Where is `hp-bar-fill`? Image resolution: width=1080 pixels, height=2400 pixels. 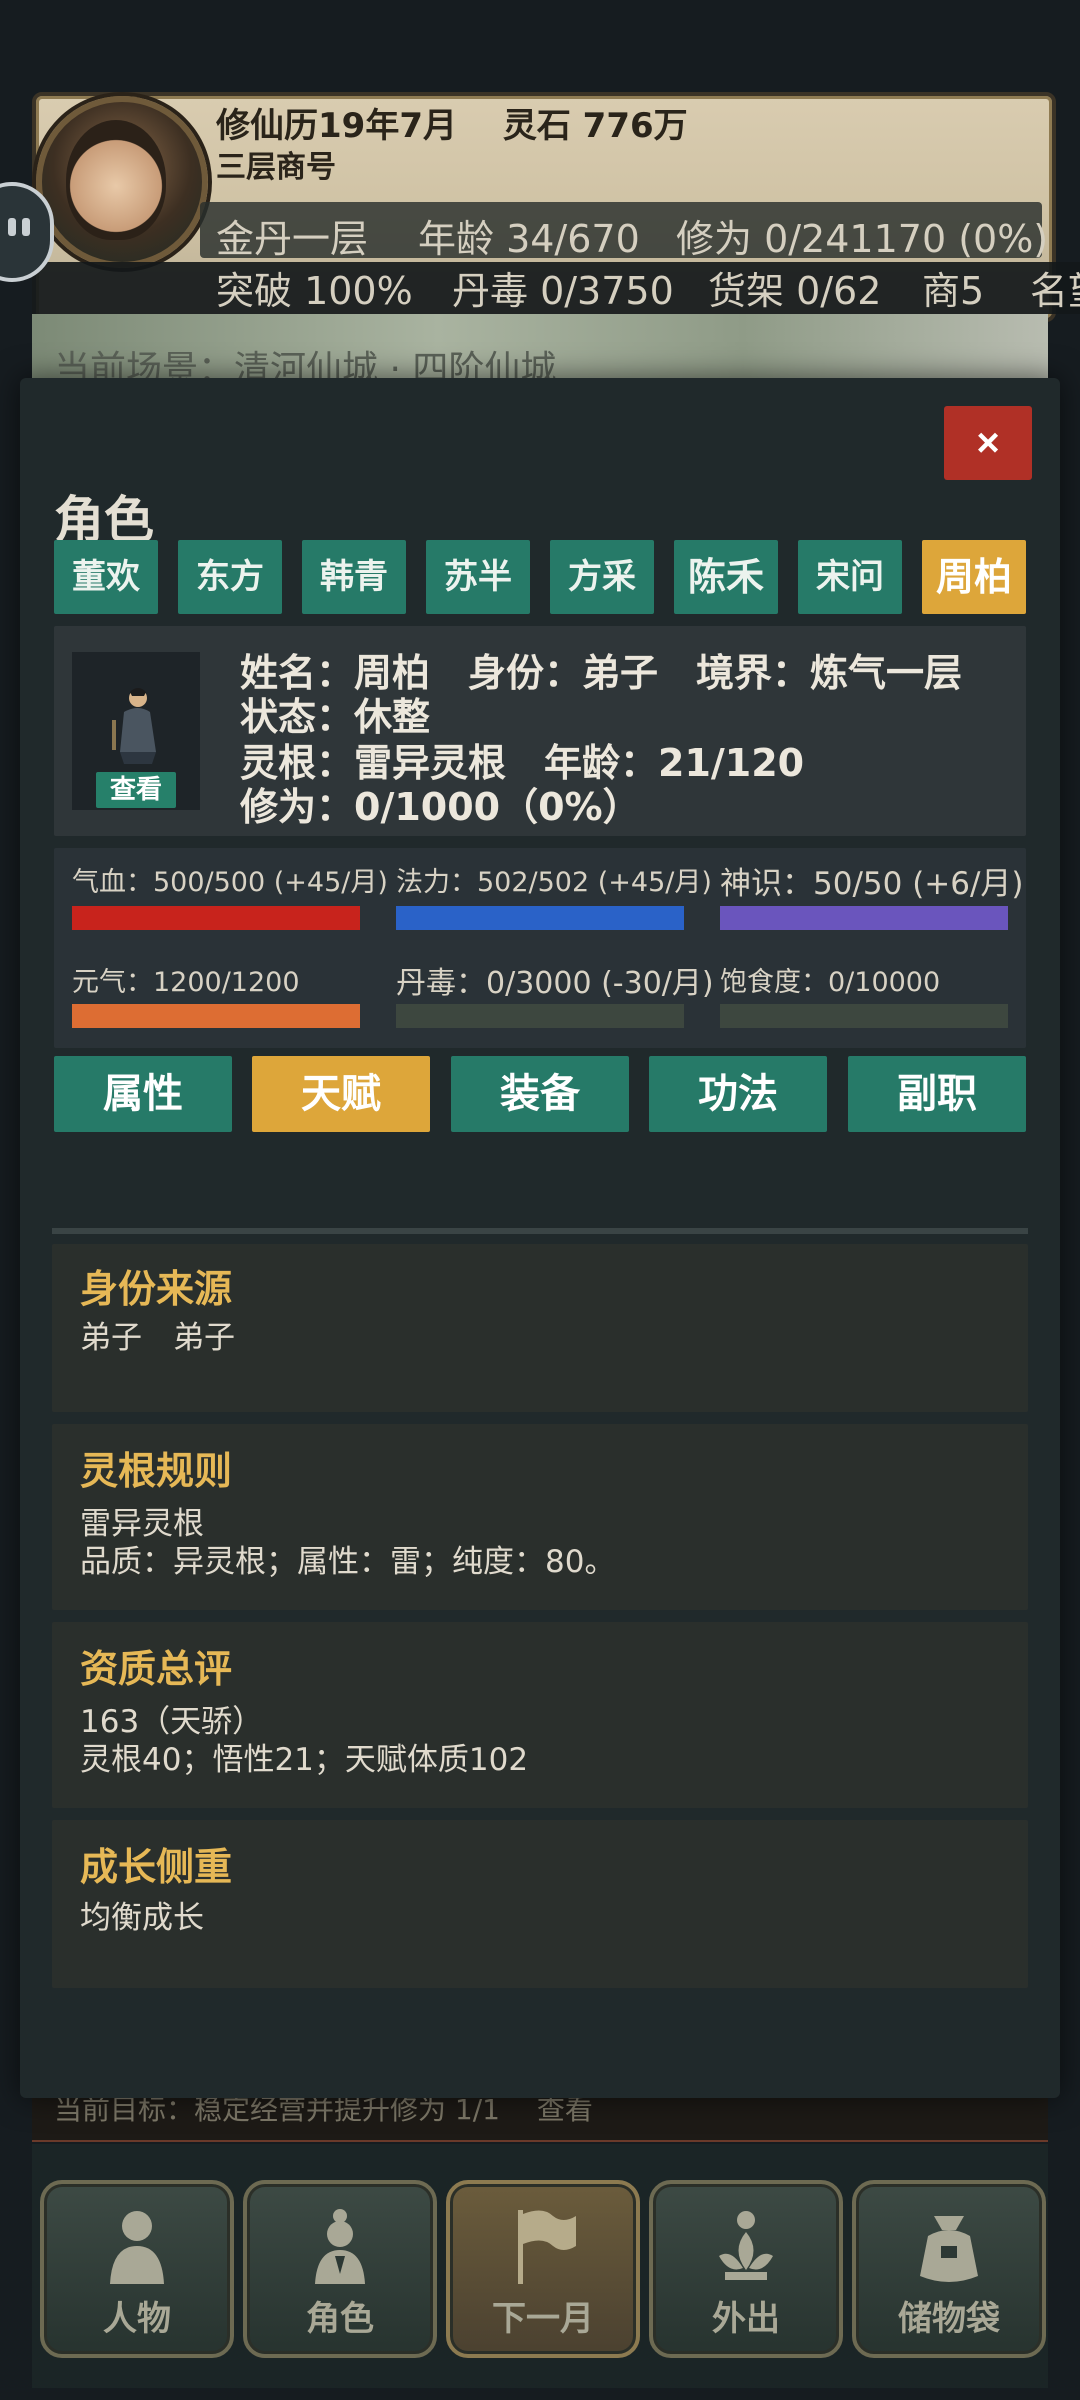
hp-bar-fill is located at coordinates (216, 918).